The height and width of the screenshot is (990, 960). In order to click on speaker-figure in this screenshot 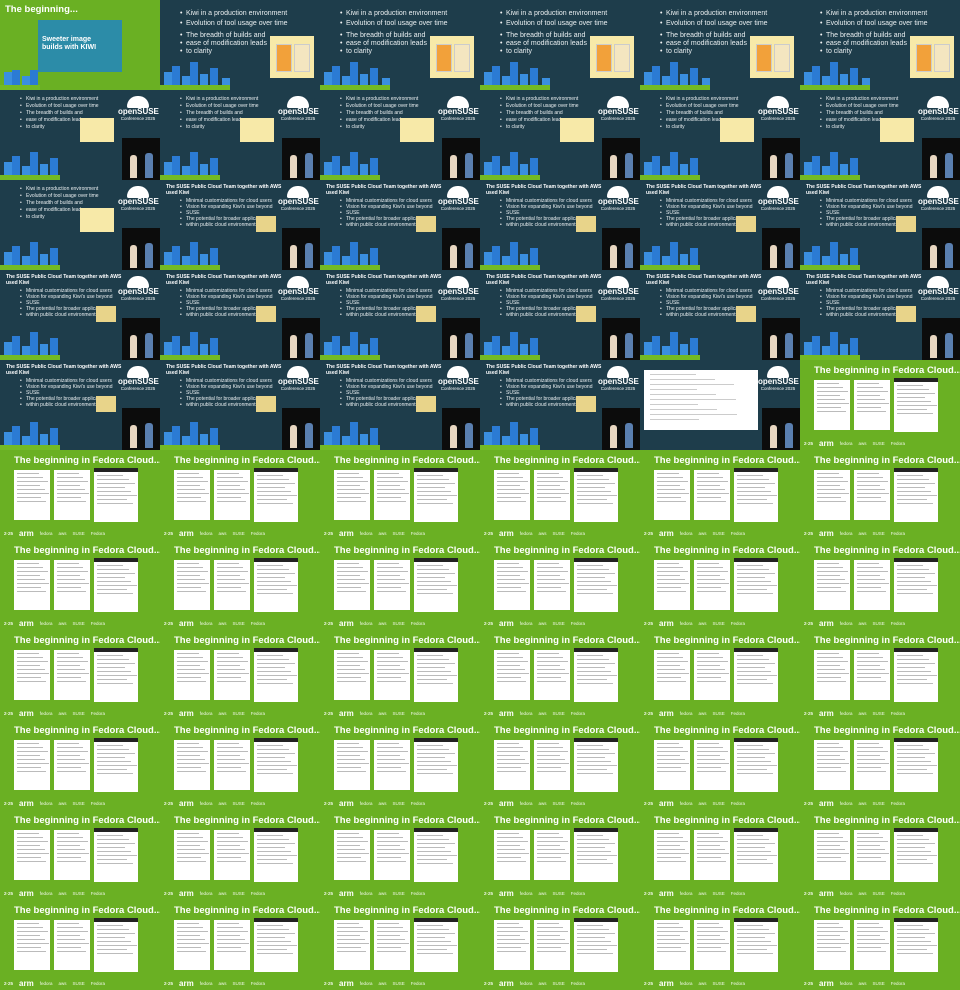, I will do `click(308, 435)`.